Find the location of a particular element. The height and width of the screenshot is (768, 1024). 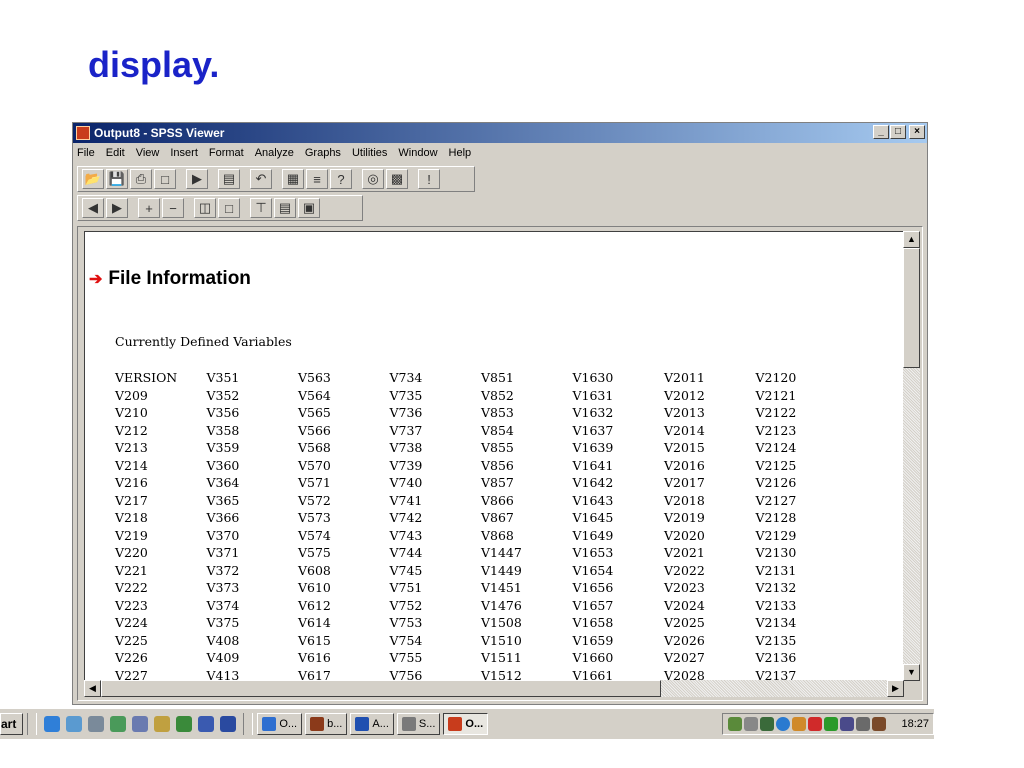

menu-analyze: Analyze is located at coordinates (274, 153).